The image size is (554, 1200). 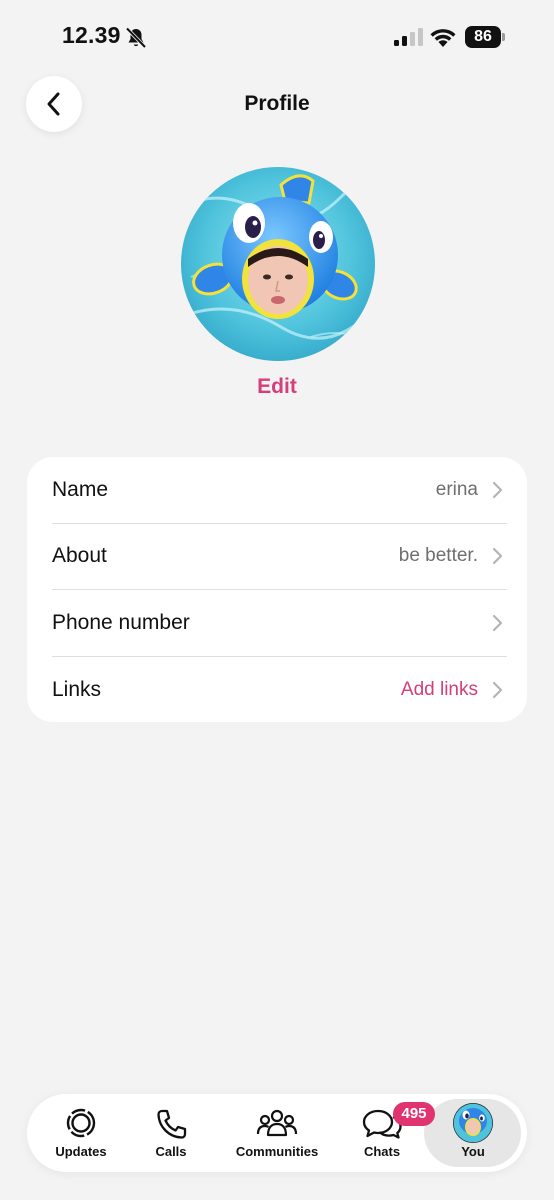 What do you see at coordinates (277, 38) in the screenshot?
I see `status-bar: 12.39 86` at bounding box center [277, 38].